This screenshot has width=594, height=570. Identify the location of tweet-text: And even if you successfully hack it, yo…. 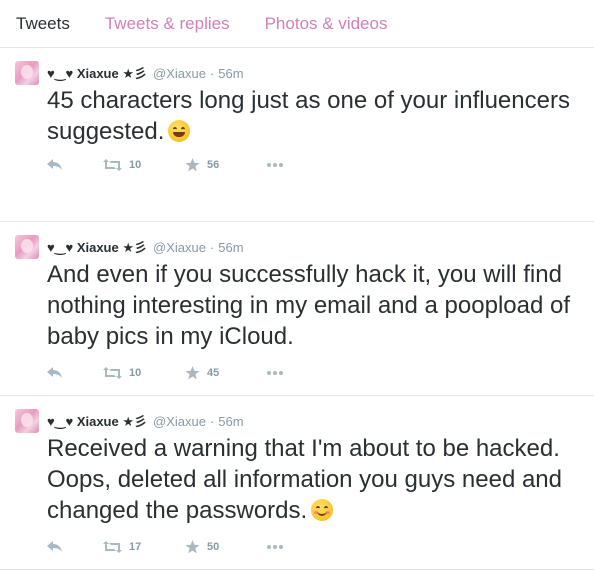
(312, 305).